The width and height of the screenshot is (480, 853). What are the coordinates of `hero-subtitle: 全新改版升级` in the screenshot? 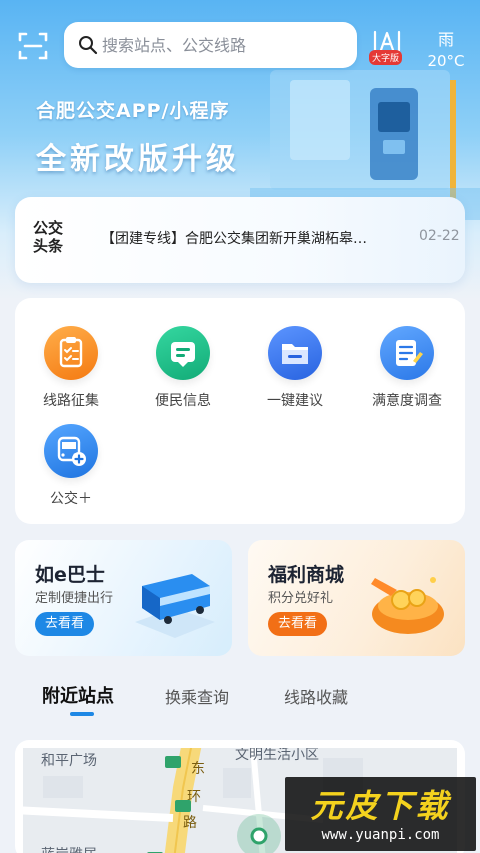 It's located at (138, 159).